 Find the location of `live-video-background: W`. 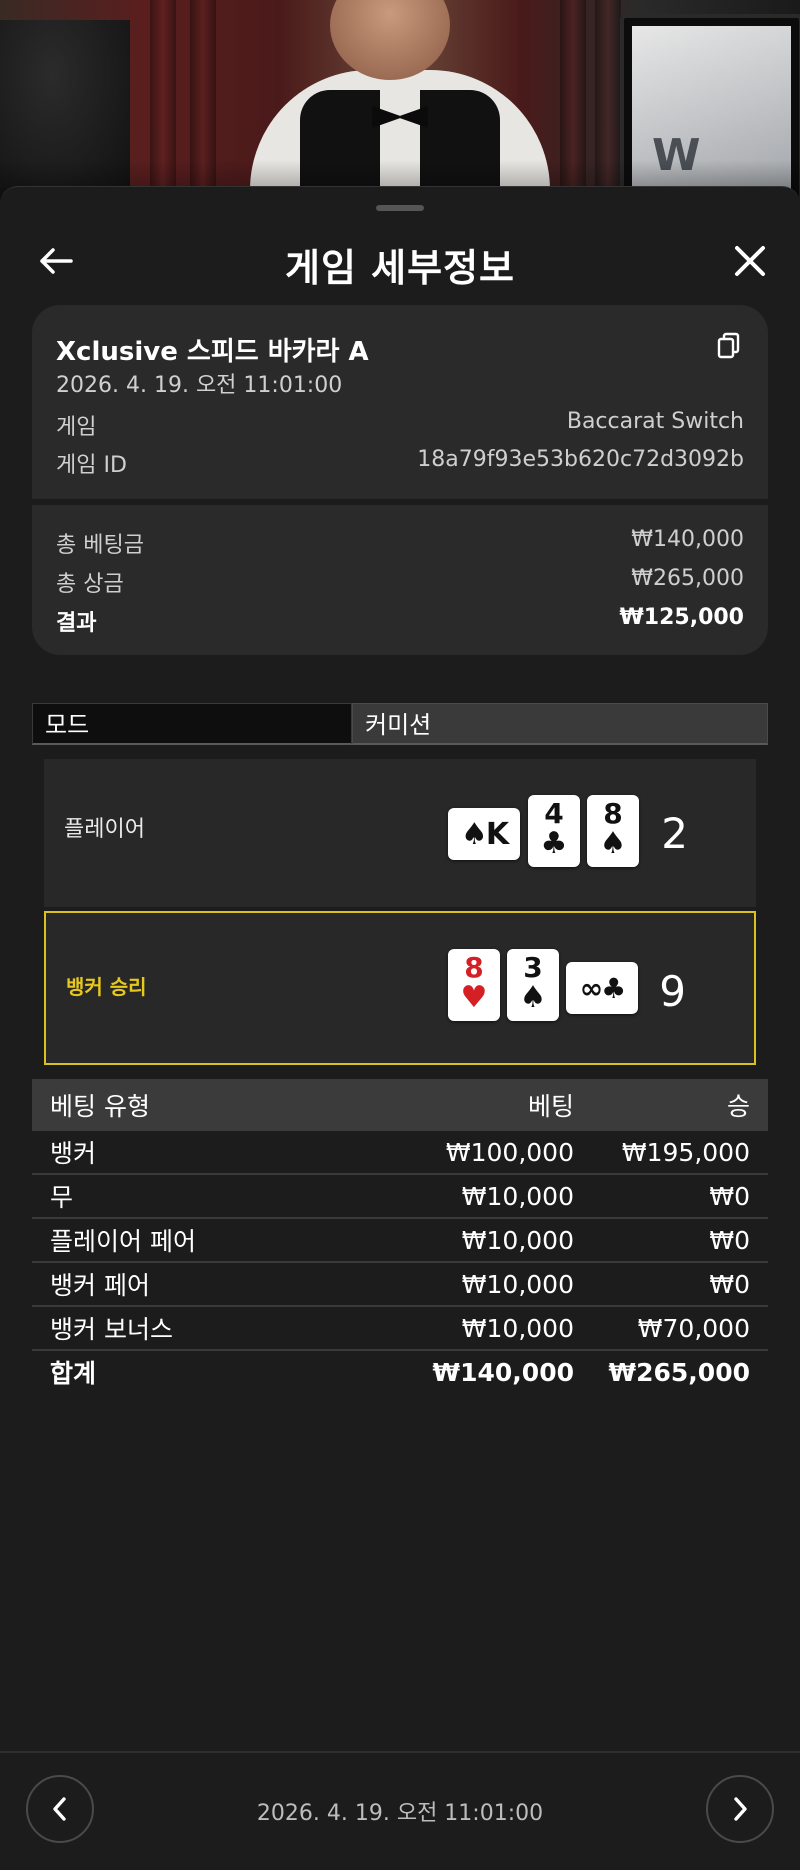

live-video-background: W is located at coordinates (400, 100).